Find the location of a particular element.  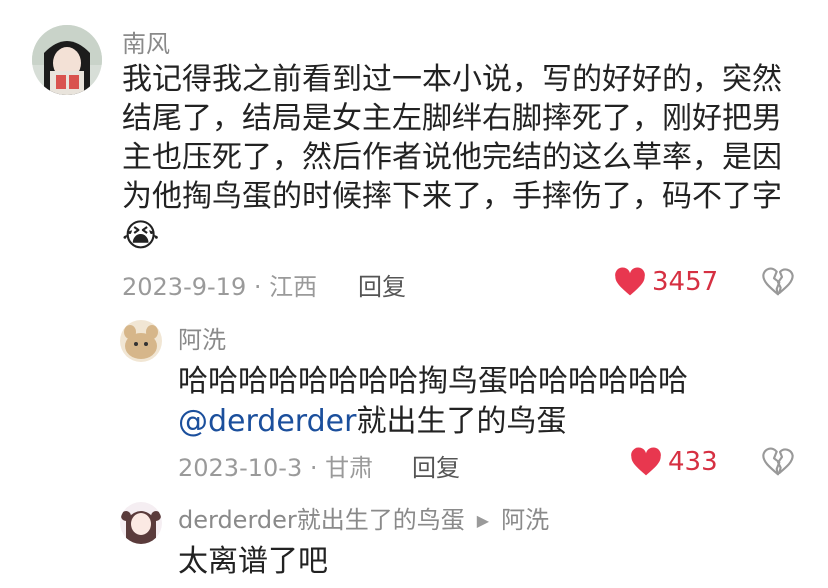

comment-meta: 2023-9-19 · 江西 is located at coordinates (220, 287).